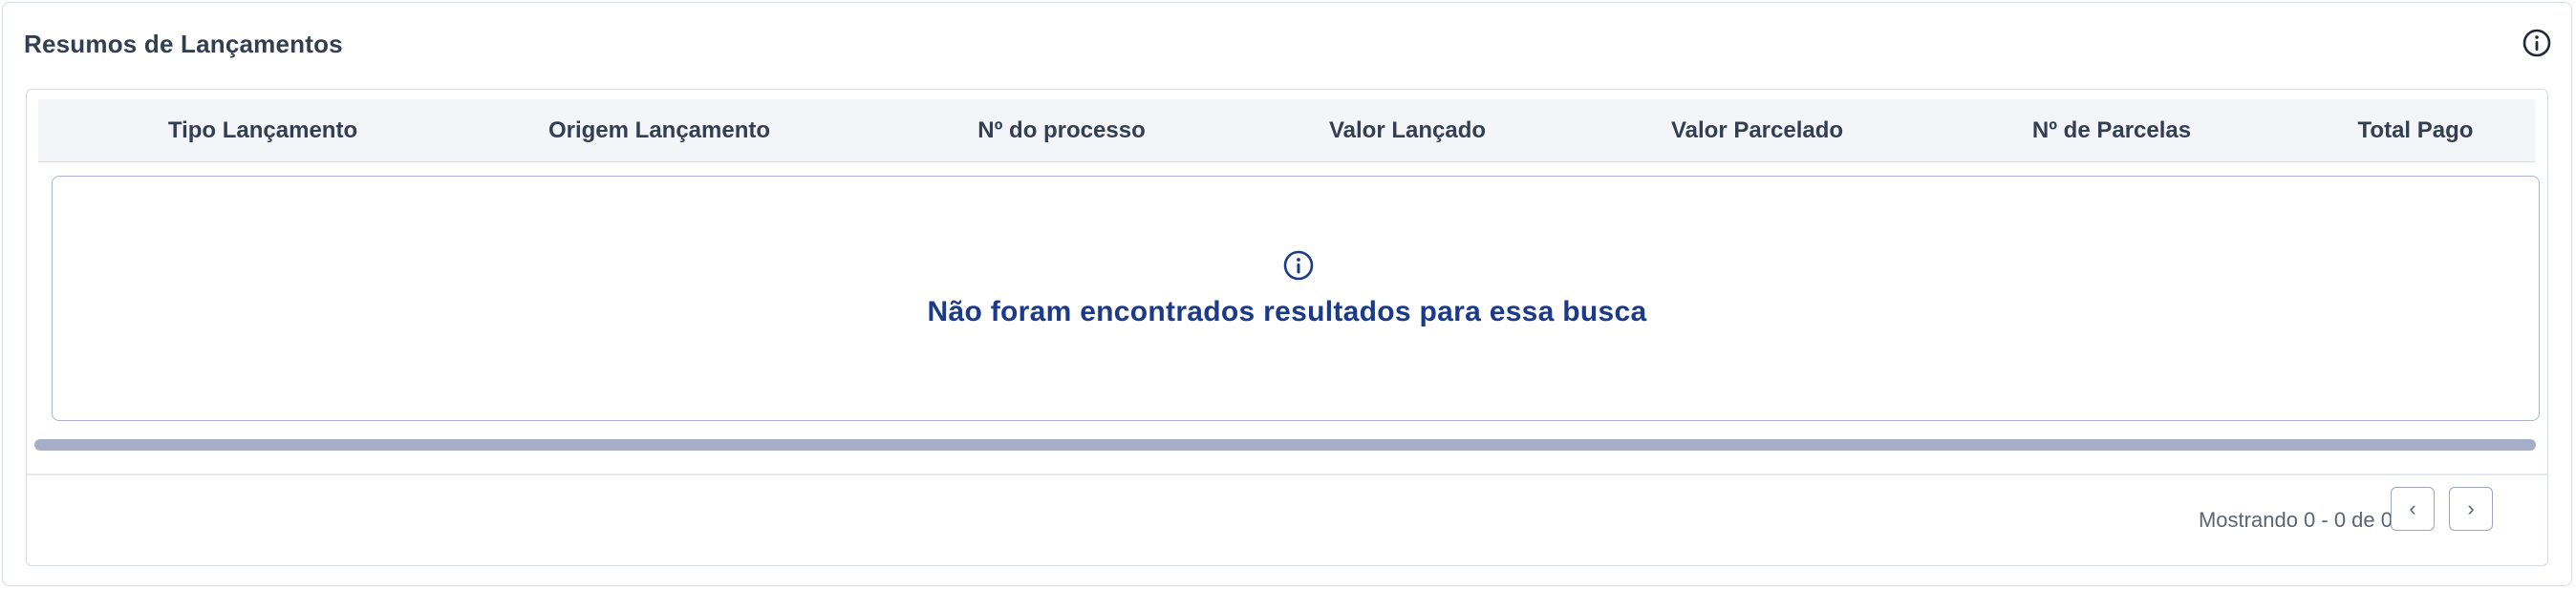 Image resolution: width=2576 pixels, height=590 pixels. What do you see at coordinates (1757, 130) in the screenshot?
I see `column-header-valor-parcelado: Valor Parcelado` at bounding box center [1757, 130].